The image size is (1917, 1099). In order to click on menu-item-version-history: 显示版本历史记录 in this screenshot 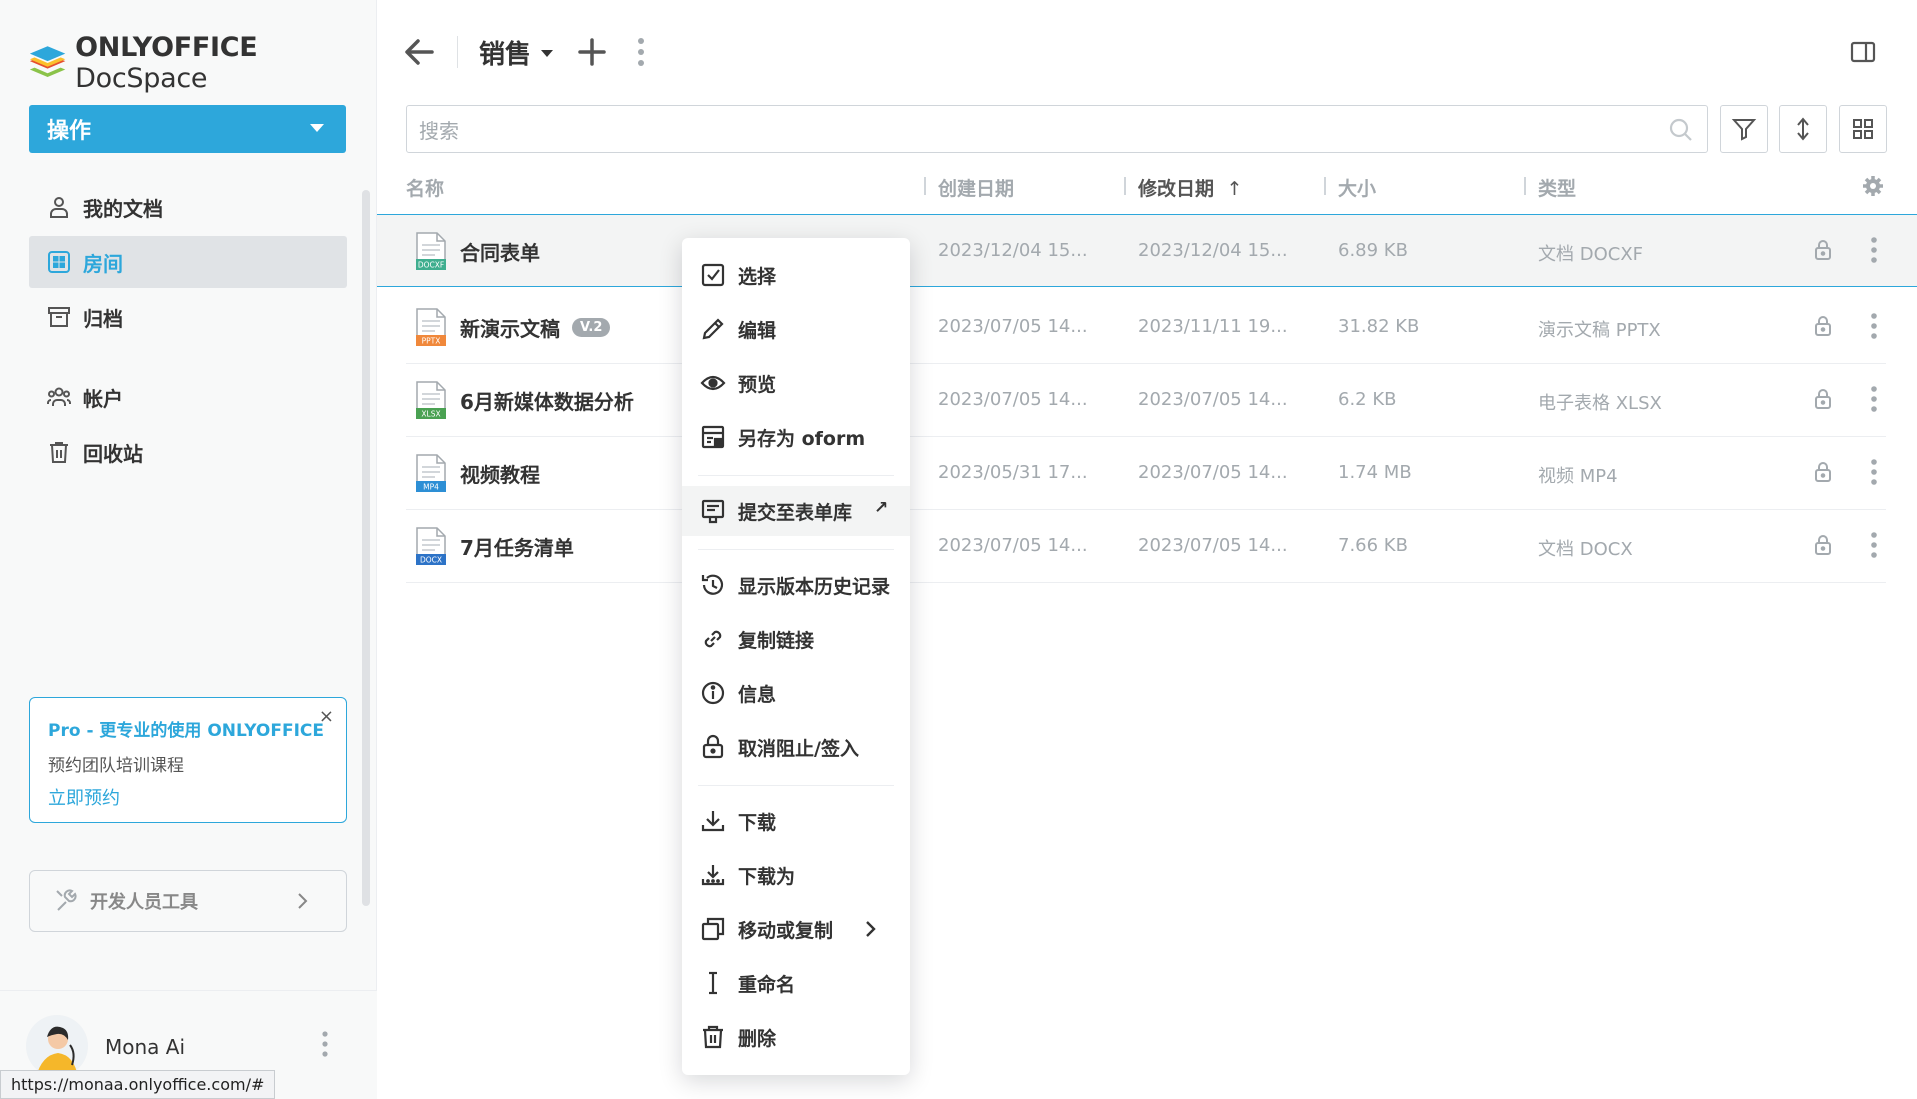, I will do `click(796, 585)`.